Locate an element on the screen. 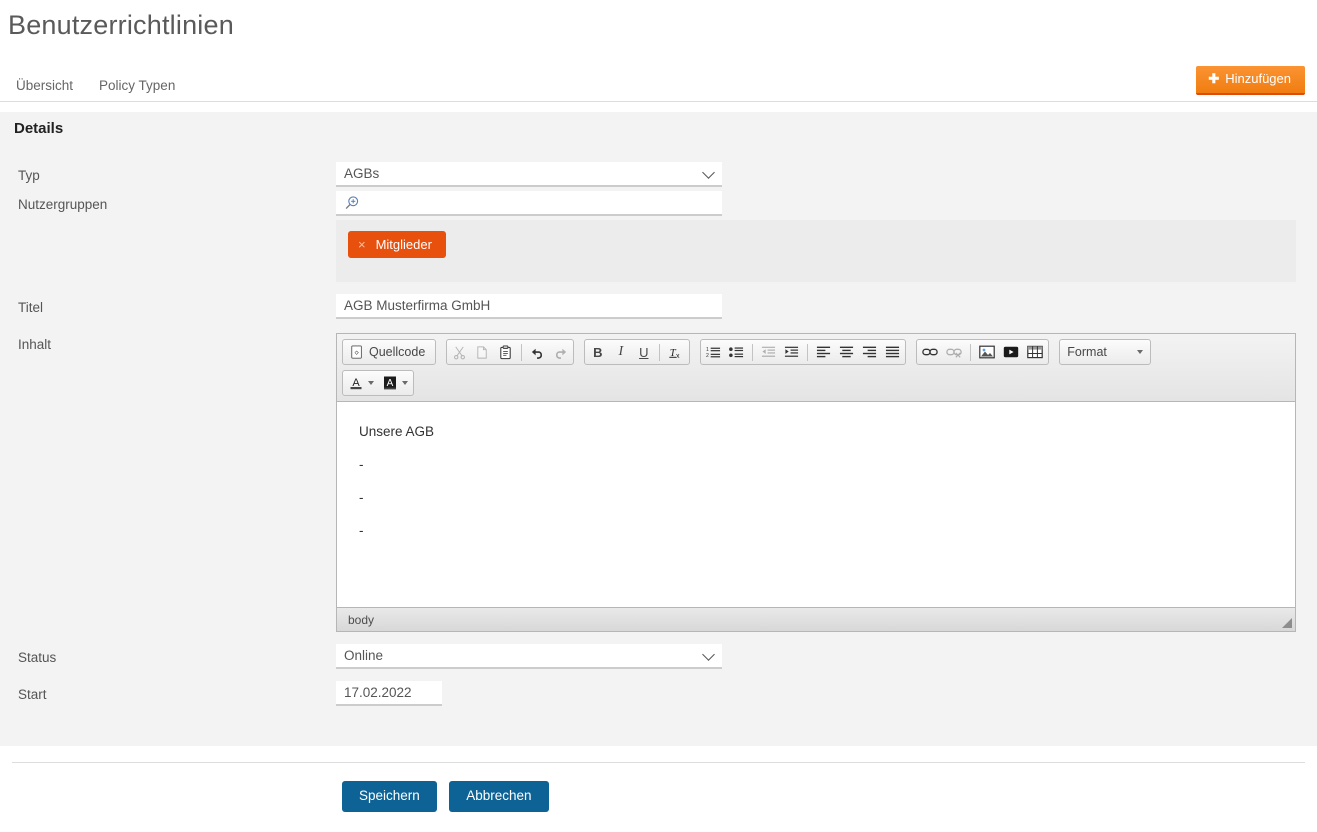 This screenshot has width=1317, height=832. svg-text: 1 is located at coordinates (707, 350).